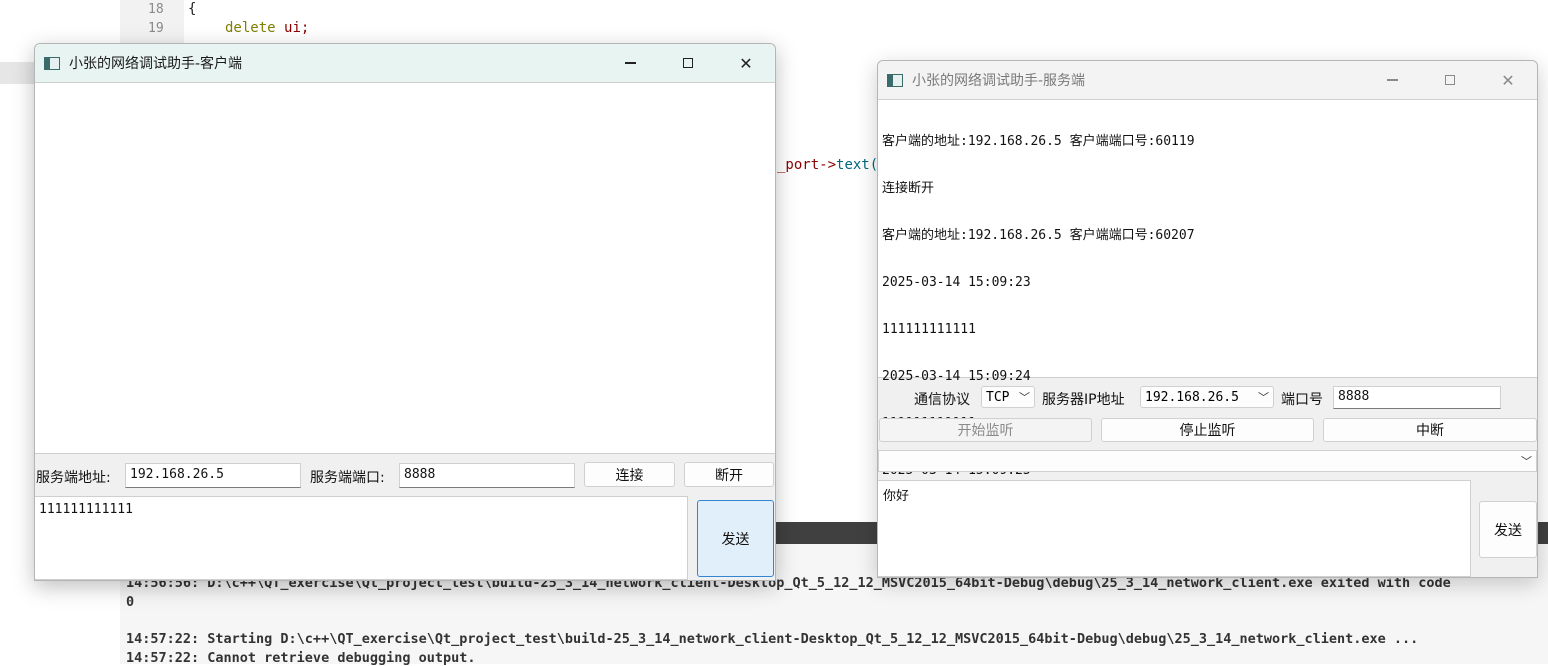 The width and height of the screenshot is (1548, 666). Describe the element at coordinates (942, 400) in the screenshot. I see `protocol-label: 通信协议` at that location.